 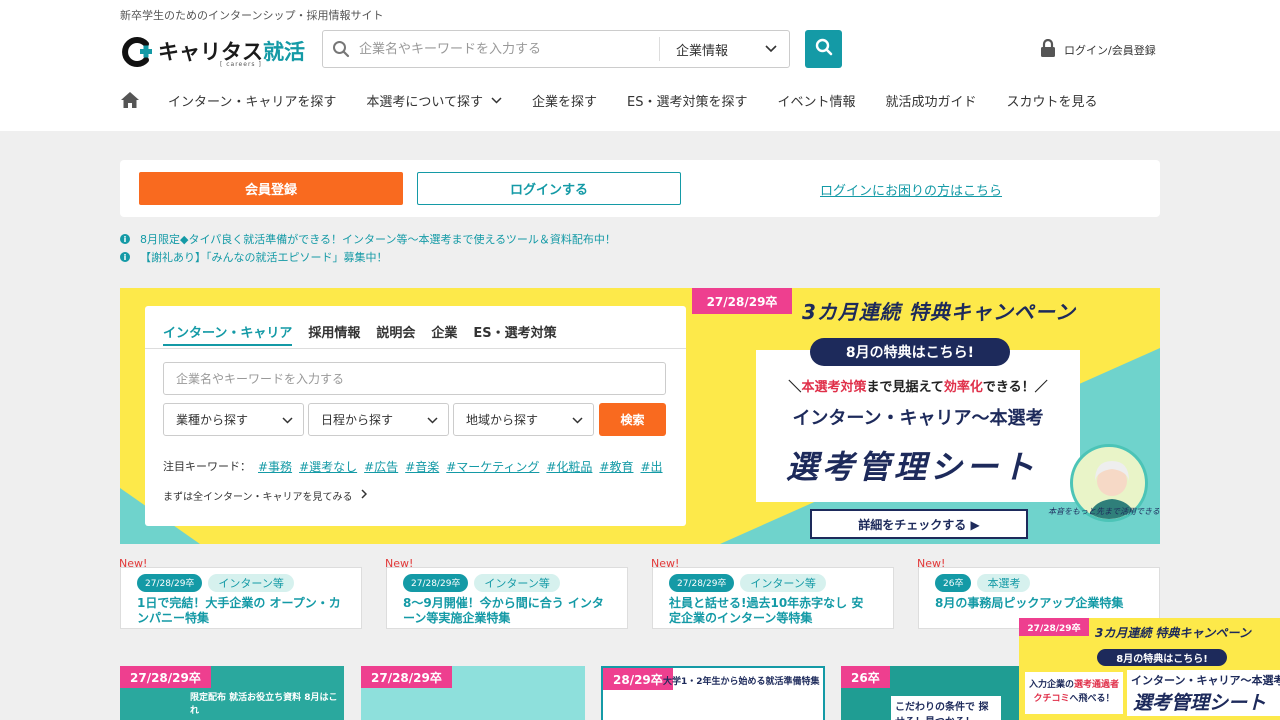 What do you see at coordinates (523, 419) in the screenshot?
I see `region-filter-select: 地域から探す` at bounding box center [523, 419].